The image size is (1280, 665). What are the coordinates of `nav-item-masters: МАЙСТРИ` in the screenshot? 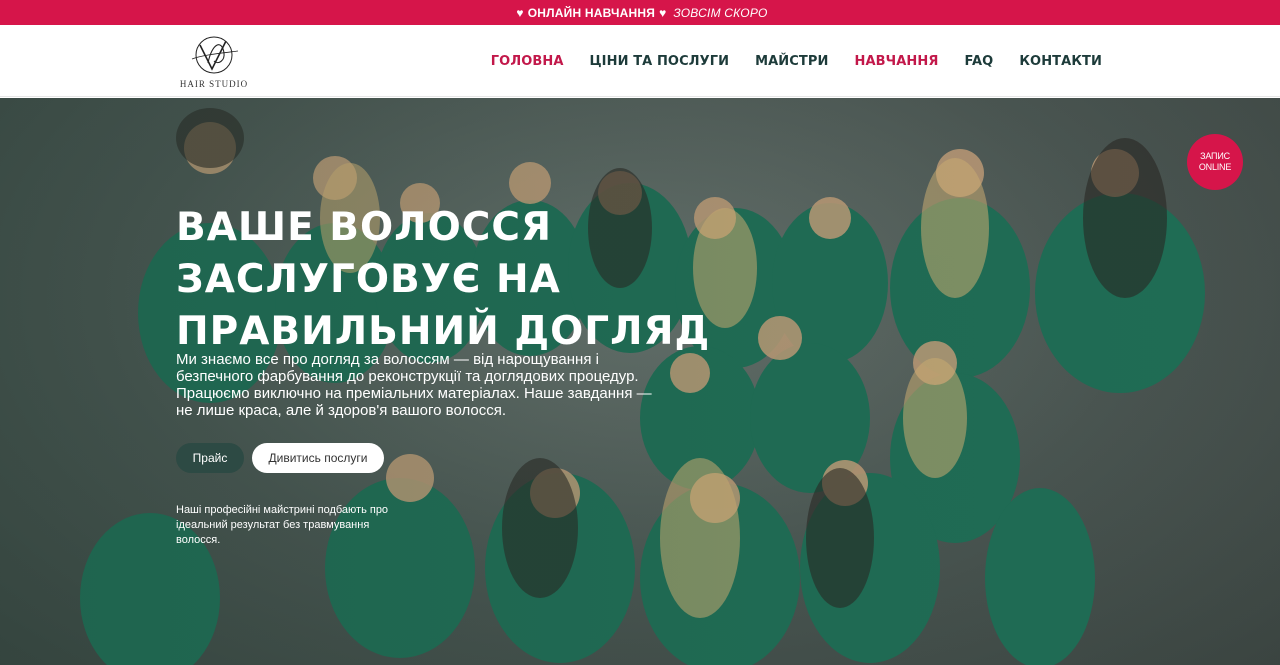 It's located at (791, 61).